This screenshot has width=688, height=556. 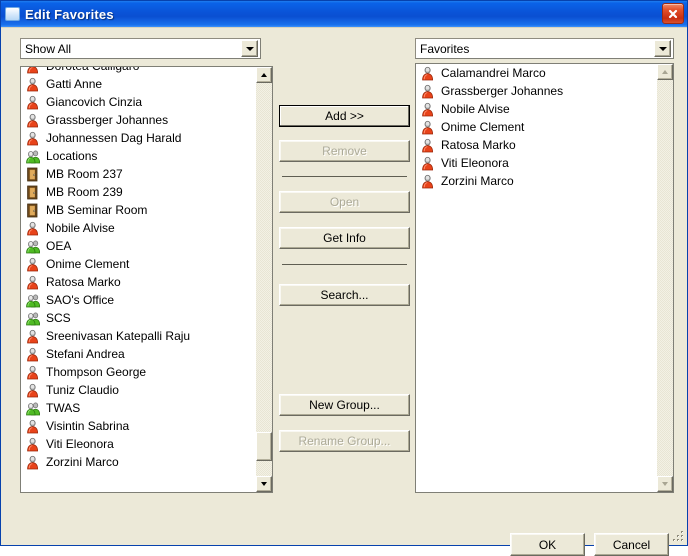 I want to click on scroll-down-icon, so click(x=264, y=484).